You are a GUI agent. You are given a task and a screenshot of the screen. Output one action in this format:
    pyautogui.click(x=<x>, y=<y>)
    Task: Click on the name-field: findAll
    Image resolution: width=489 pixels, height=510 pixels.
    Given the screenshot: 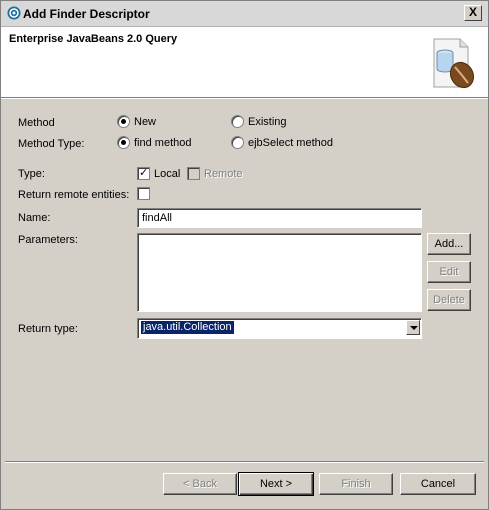 What is the action you would take?
    pyautogui.click(x=279, y=218)
    